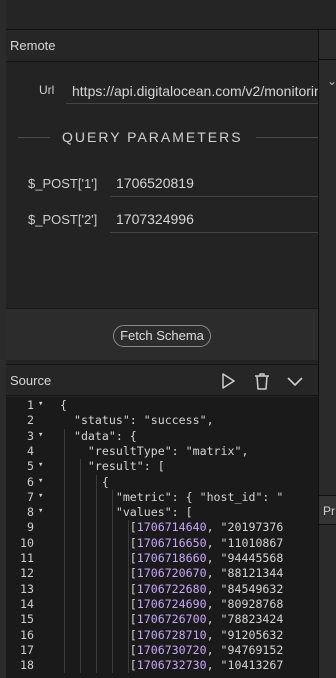 Image resolution: width=336 pixels, height=678 pixels. What do you see at coordinates (27, 649) in the screenshot?
I see `line-number: 17` at bounding box center [27, 649].